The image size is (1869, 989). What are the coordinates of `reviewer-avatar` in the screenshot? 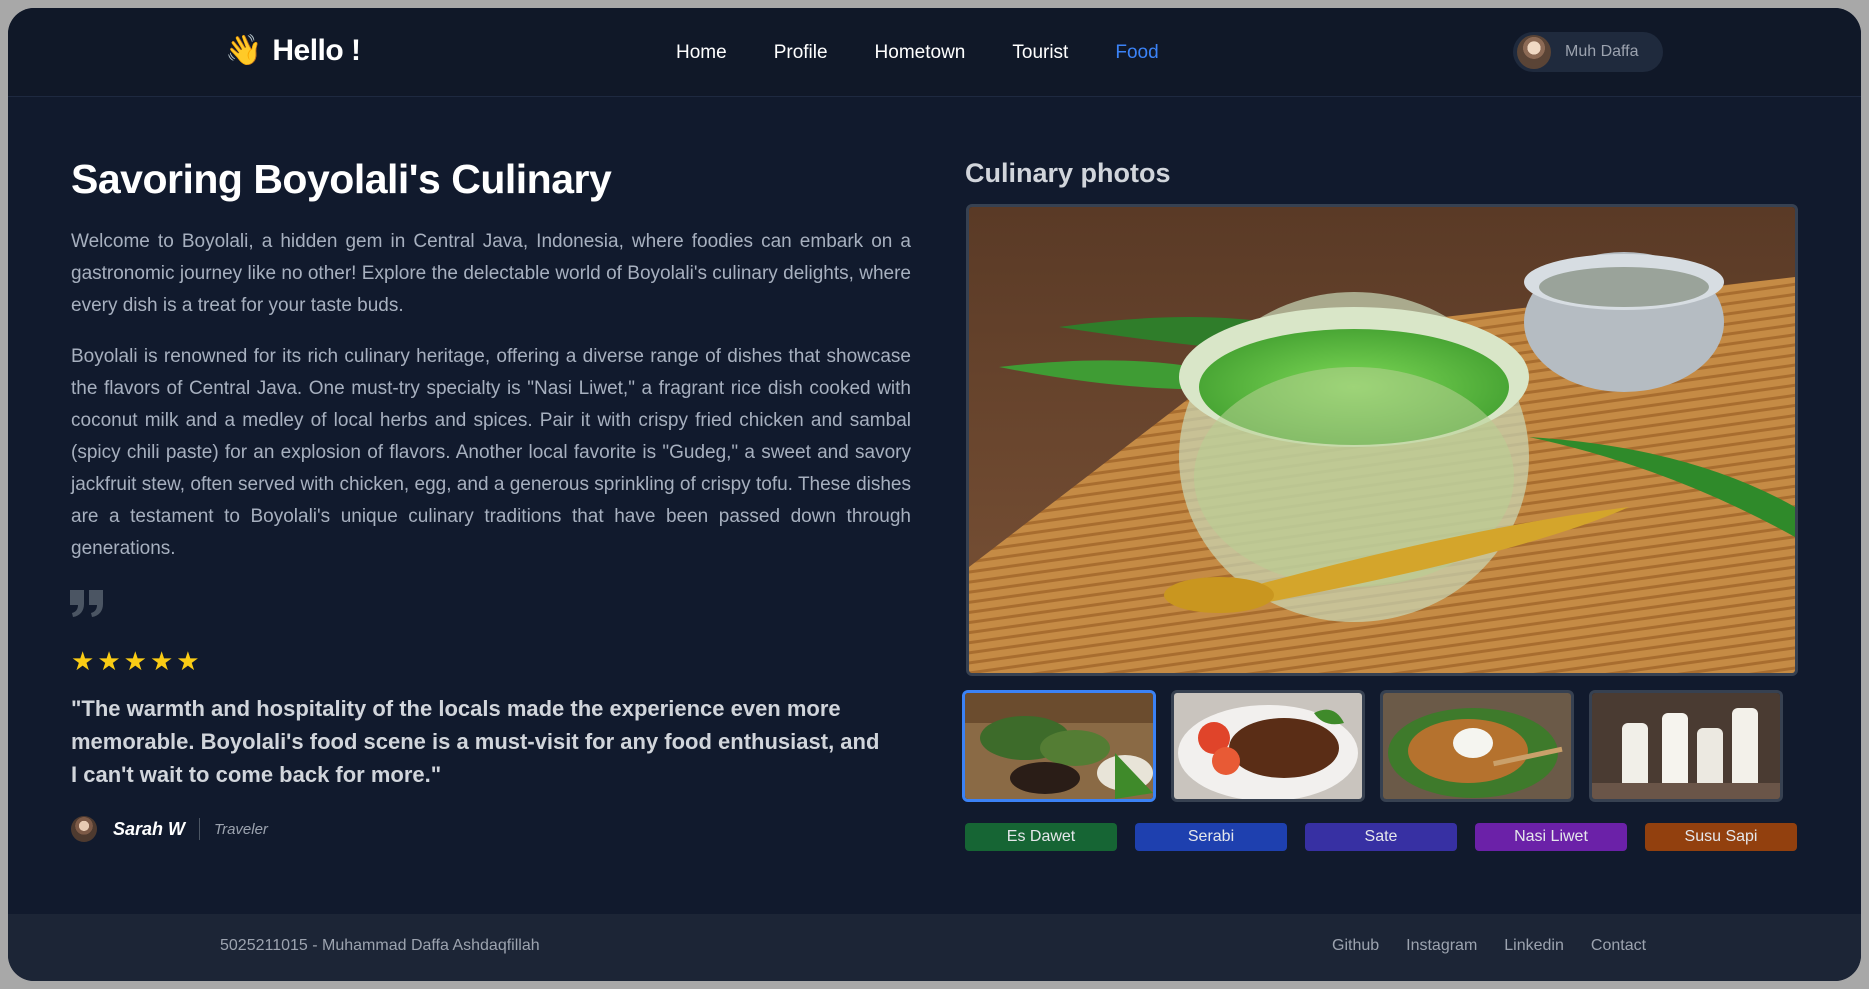 It's located at (84, 829).